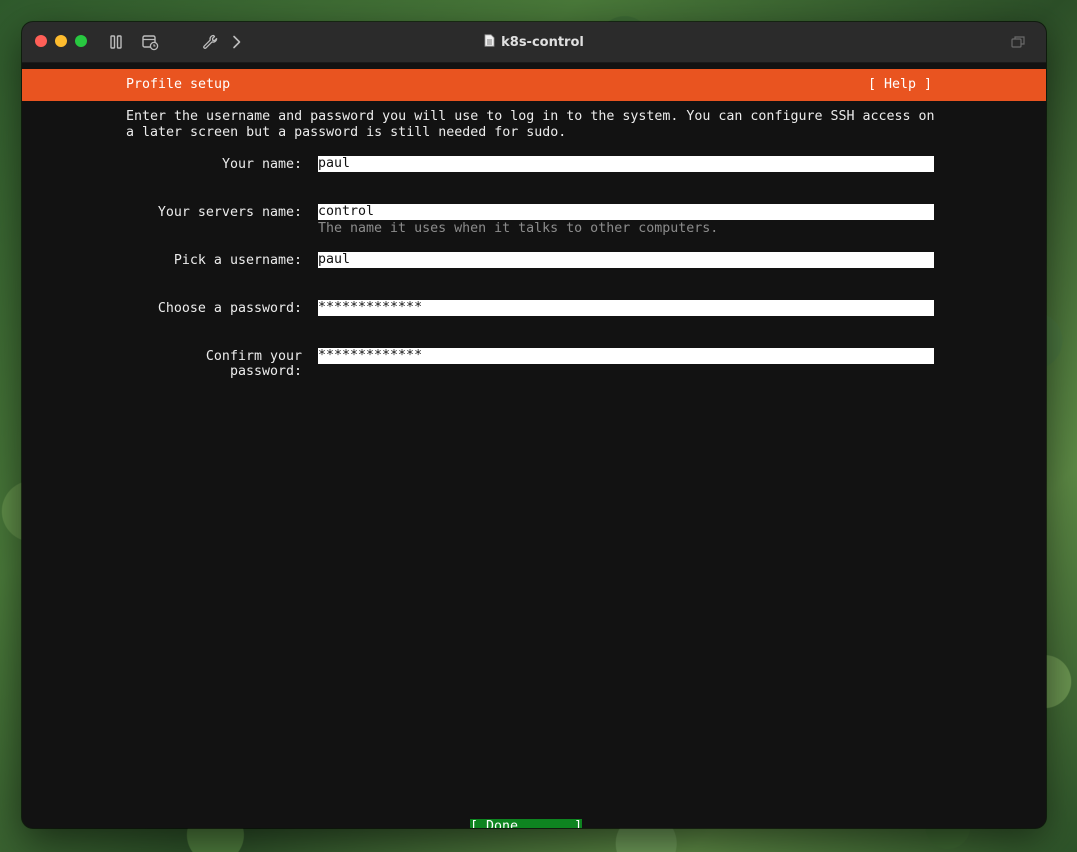  Describe the element at coordinates (261, 164) in the screenshot. I see `your-name-label: Your name:` at that location.